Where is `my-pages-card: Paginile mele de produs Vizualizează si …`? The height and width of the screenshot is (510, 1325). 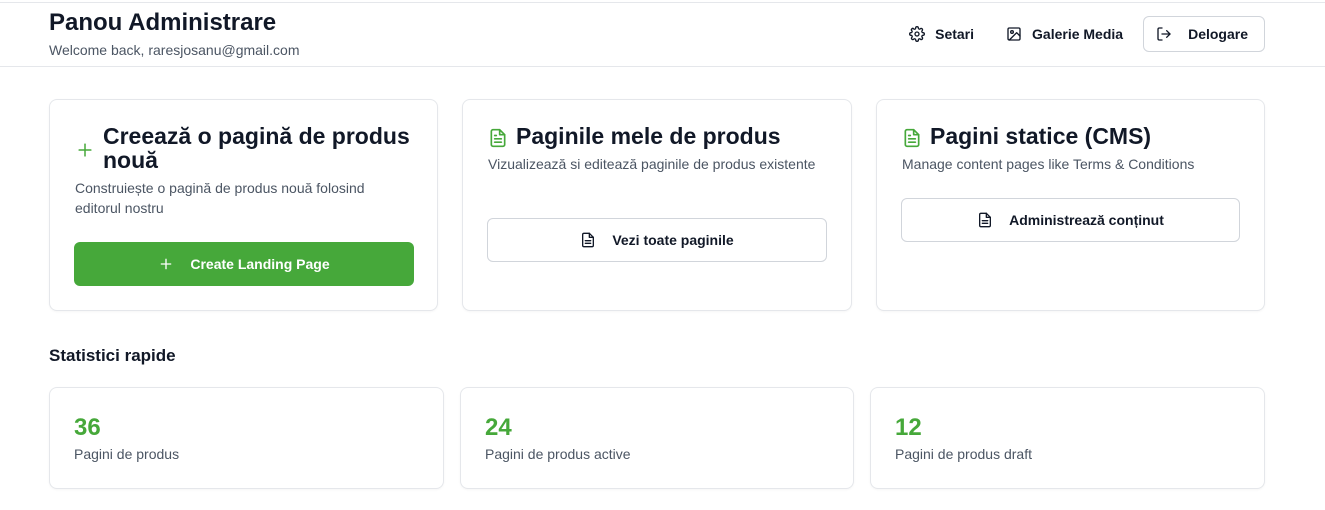
my-pages-card: Paginile mele de produs Vizualizează si … is located at coordinates (657, 205).